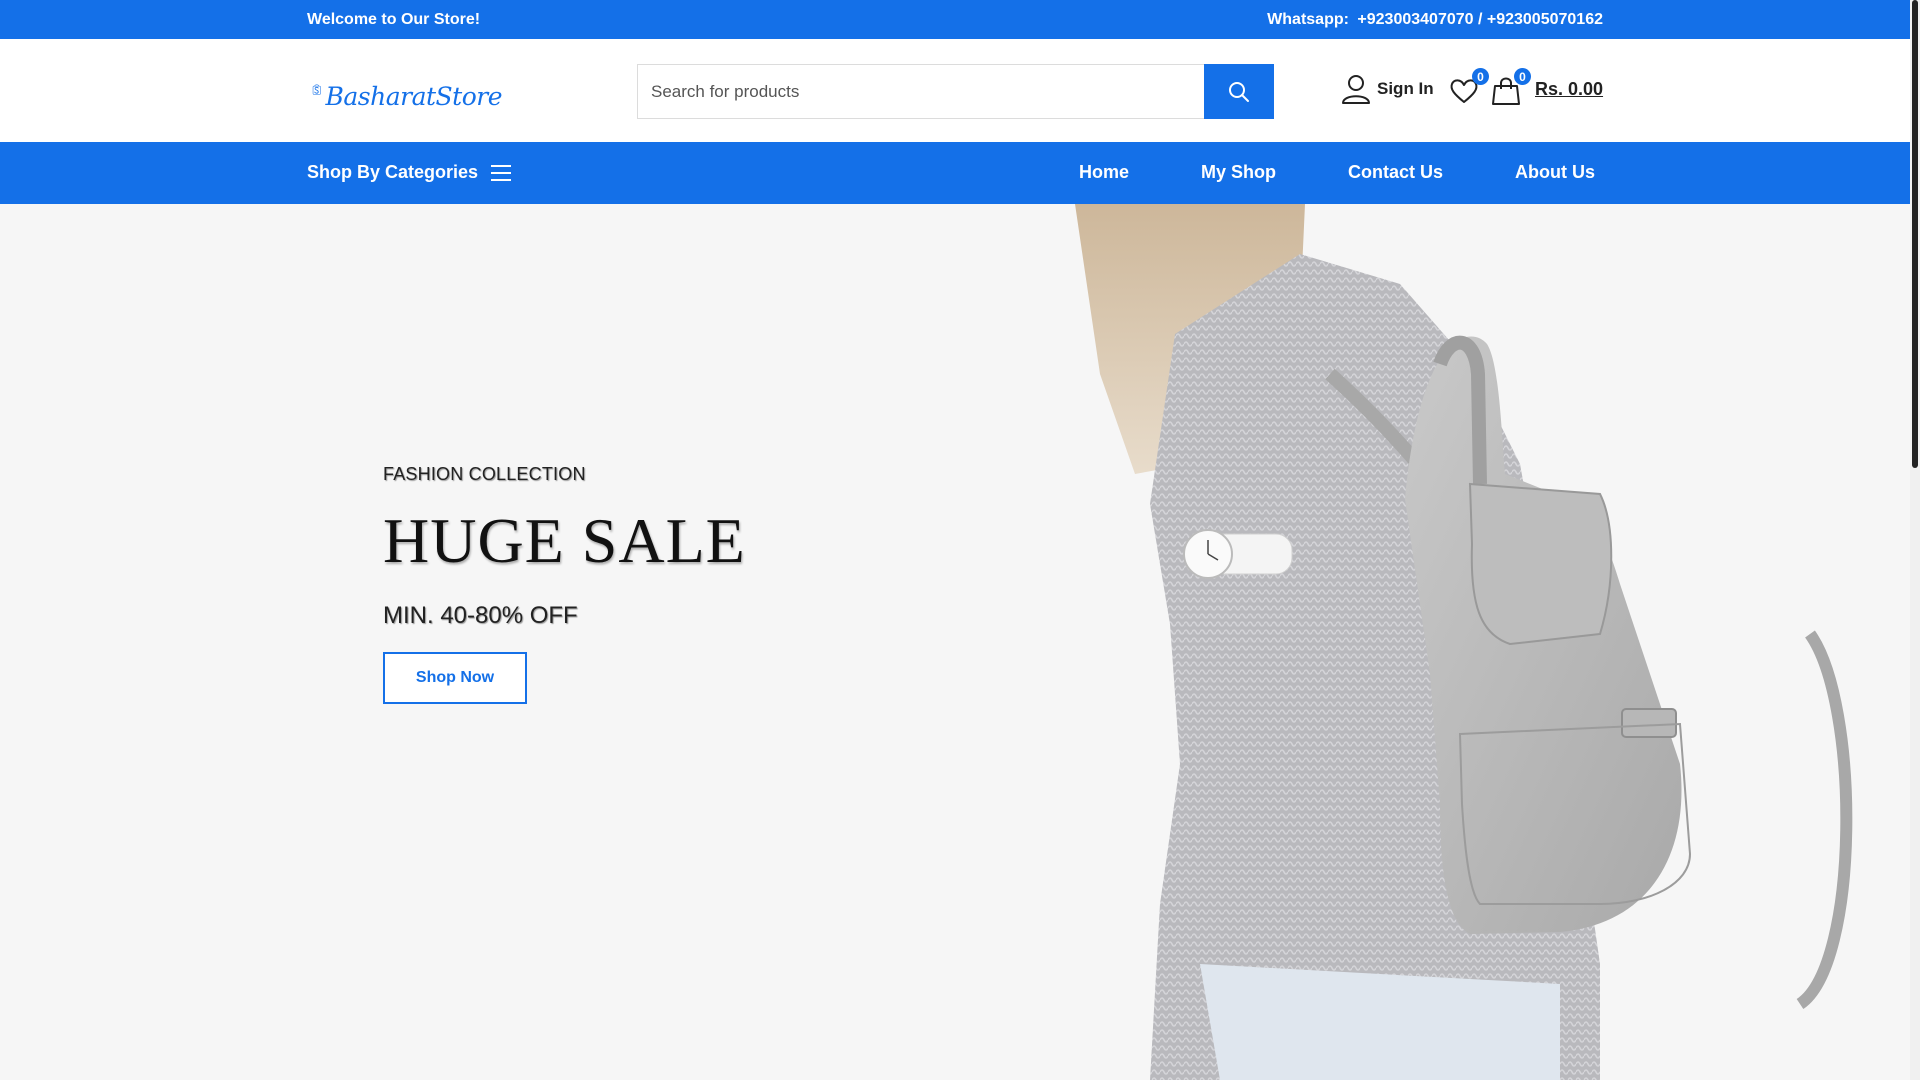  Describe the element at coordinates (1238, 172) in the screenshot. I see `nav-link-my-shop: My Shop` at that location.